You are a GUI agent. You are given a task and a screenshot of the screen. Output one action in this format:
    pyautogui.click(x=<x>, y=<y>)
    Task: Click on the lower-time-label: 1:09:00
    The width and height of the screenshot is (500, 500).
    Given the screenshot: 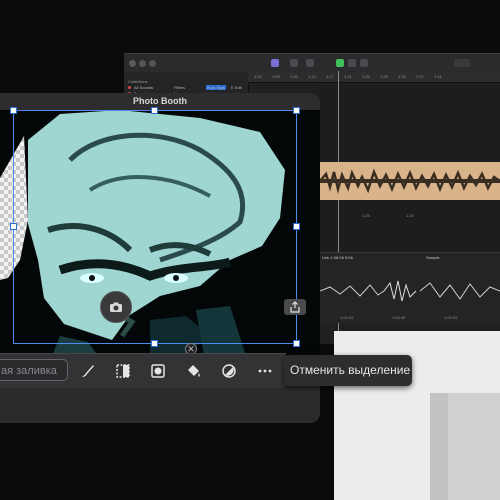 What is the action you would take?
    pyautogui.click(x=451, y=317)
    